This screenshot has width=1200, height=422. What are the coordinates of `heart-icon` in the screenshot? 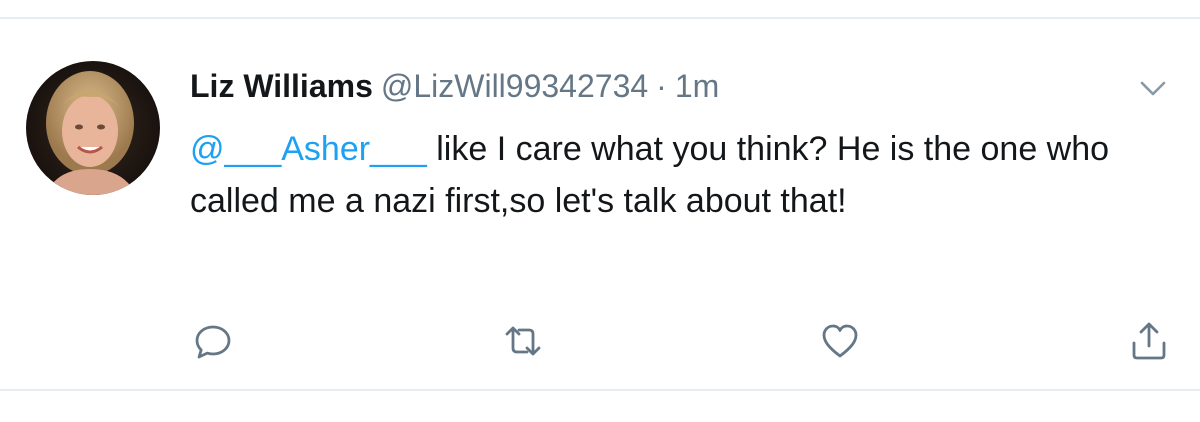 It's located at (840, 341).